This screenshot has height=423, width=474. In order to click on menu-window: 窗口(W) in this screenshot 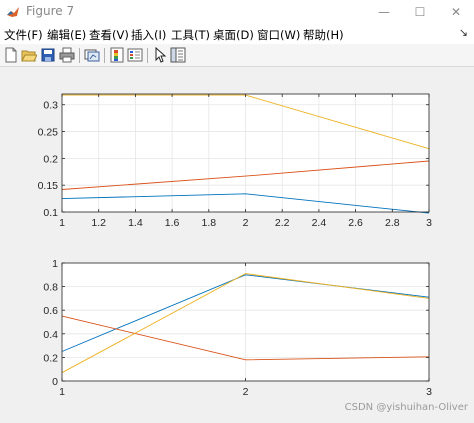, I will do `click(278, 35)`.